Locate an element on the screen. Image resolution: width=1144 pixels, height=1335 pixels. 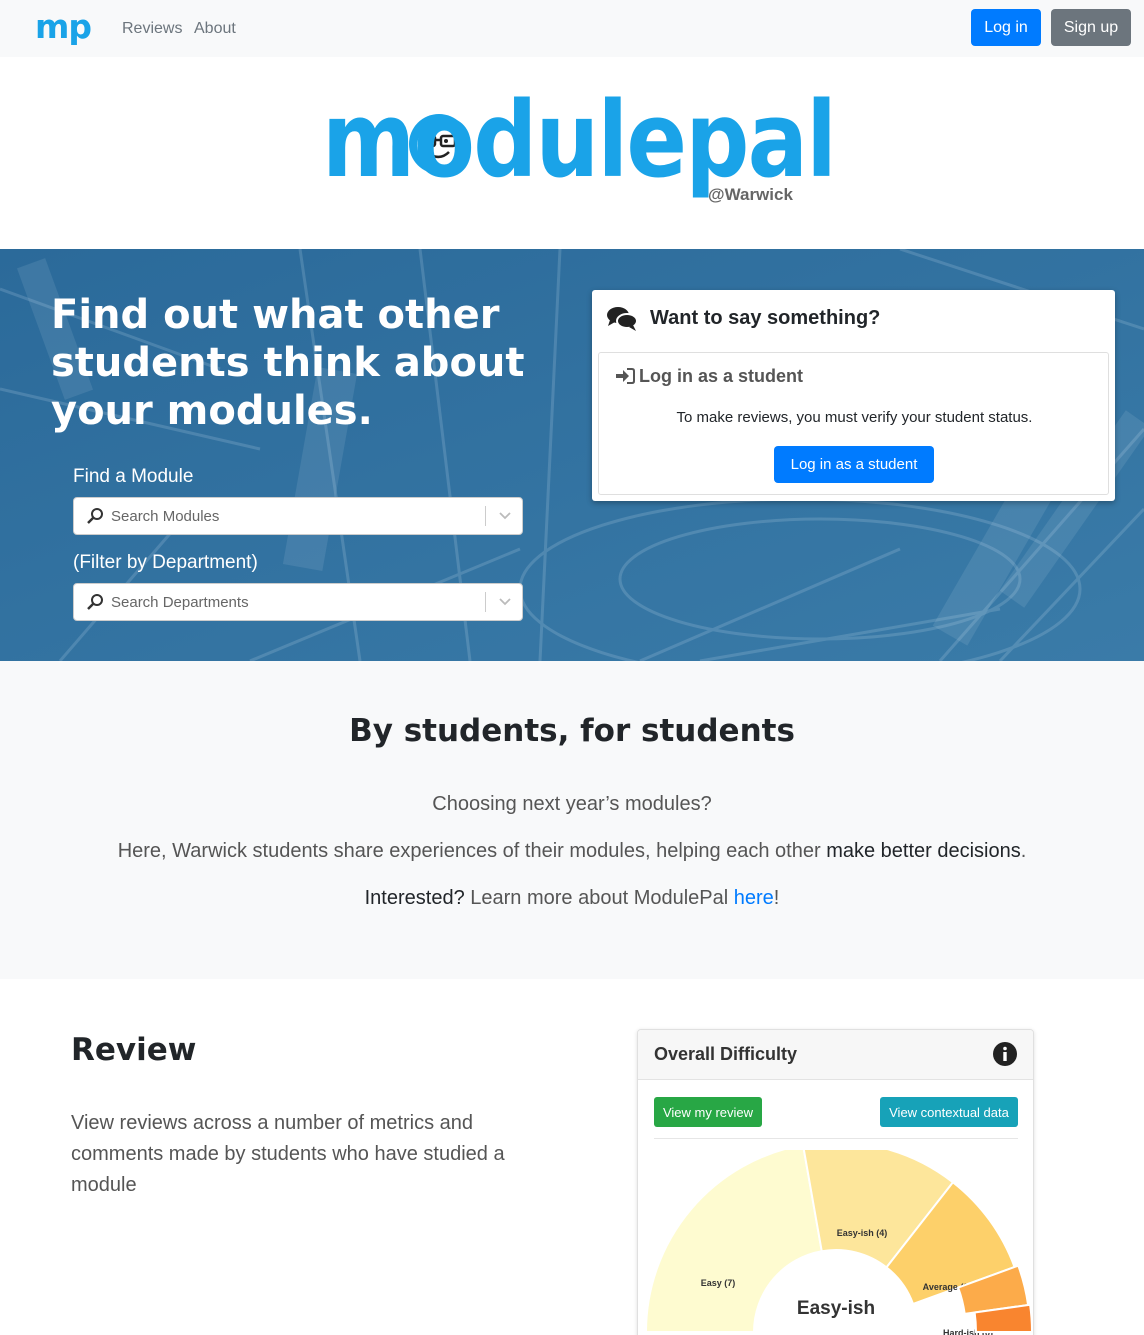
about-emphasis: Interested? is located at coordinates (414, 898).